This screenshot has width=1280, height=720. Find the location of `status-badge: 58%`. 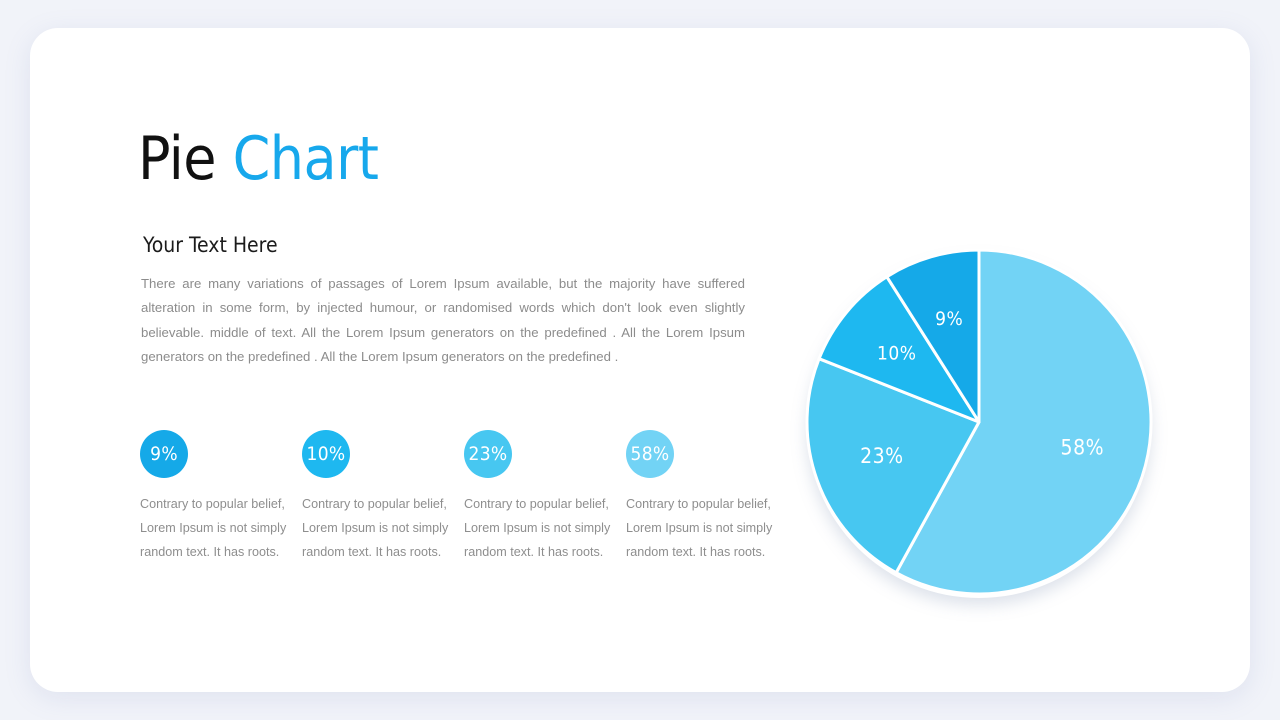

status-badge: 58% is located at coordinates (650, 454).